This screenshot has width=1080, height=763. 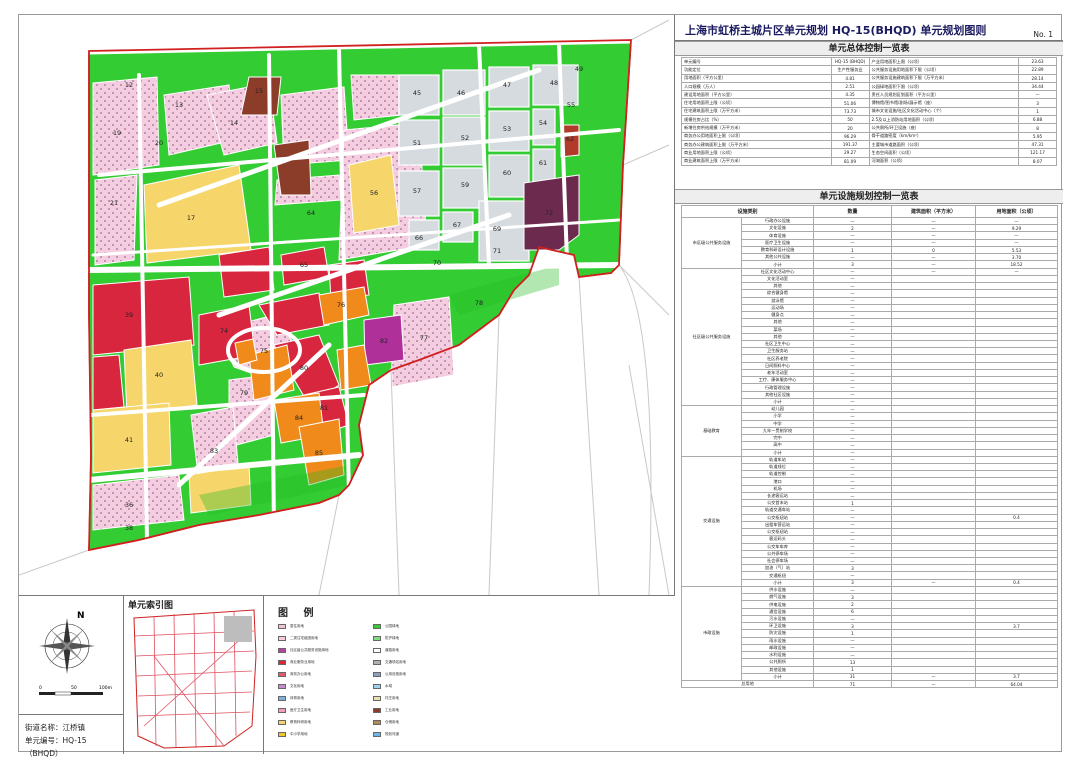 What do you see at coordinates (419, 238) in the screenshot?
I see `parcel-label-66: 66` at bounding box center [419, 238].